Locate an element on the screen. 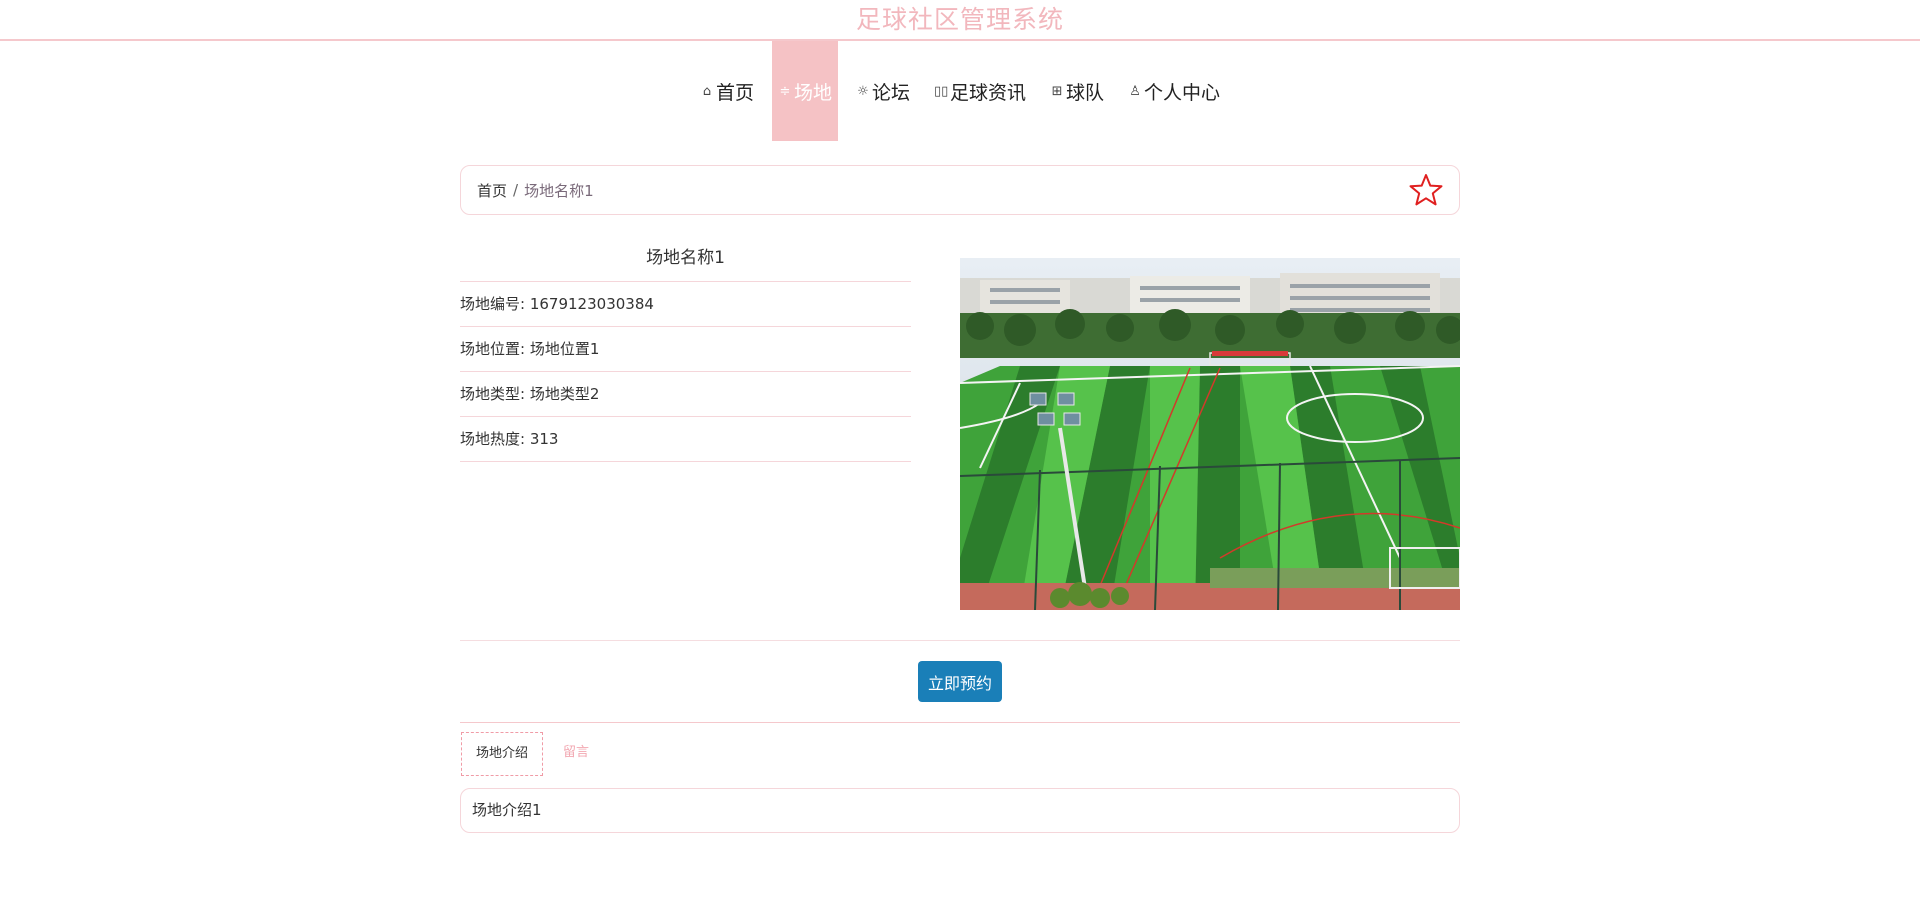 Image resolution: width=1920 pixels, height=911 pixels. field-heat-row: 场地热度: 313 is located at coordinates (685, 439).